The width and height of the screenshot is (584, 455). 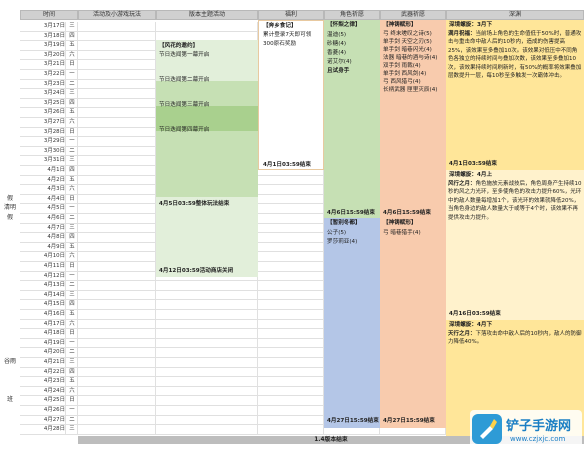 I want to click on welfare-block: 【奔乡食记】 累计登录7天即可领 300原石奖励 4月1日03:59结束, so click(x=291, y=95).